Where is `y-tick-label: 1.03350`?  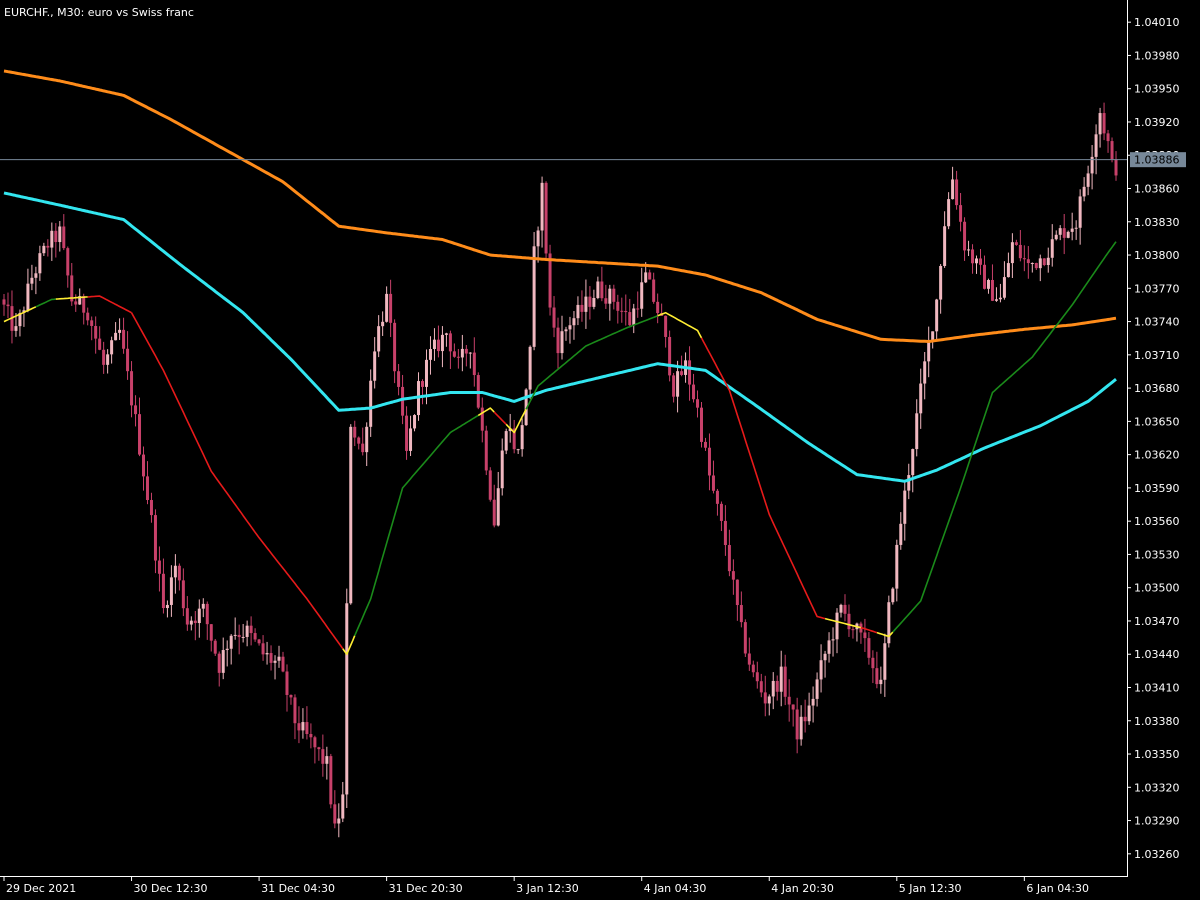
y-tick-label: 1.03350 is located at coordinates (1157, 754).